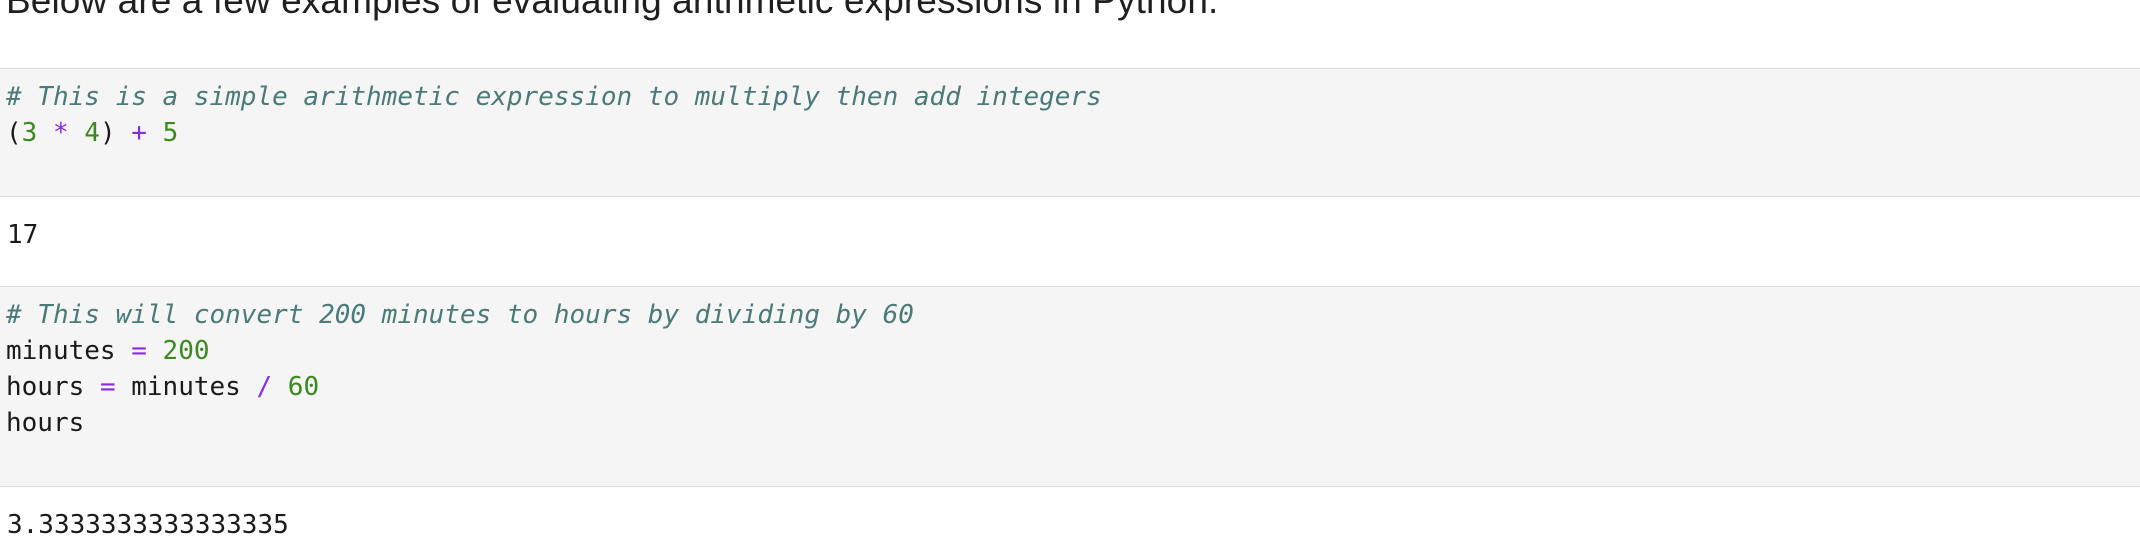 Image resolution: width=2140 pixels, height=544 pixels. Describe the element at coordinates (1070, 515) in the screenshot. I see `output-cell-2: 3.3333333333333335` at that location.